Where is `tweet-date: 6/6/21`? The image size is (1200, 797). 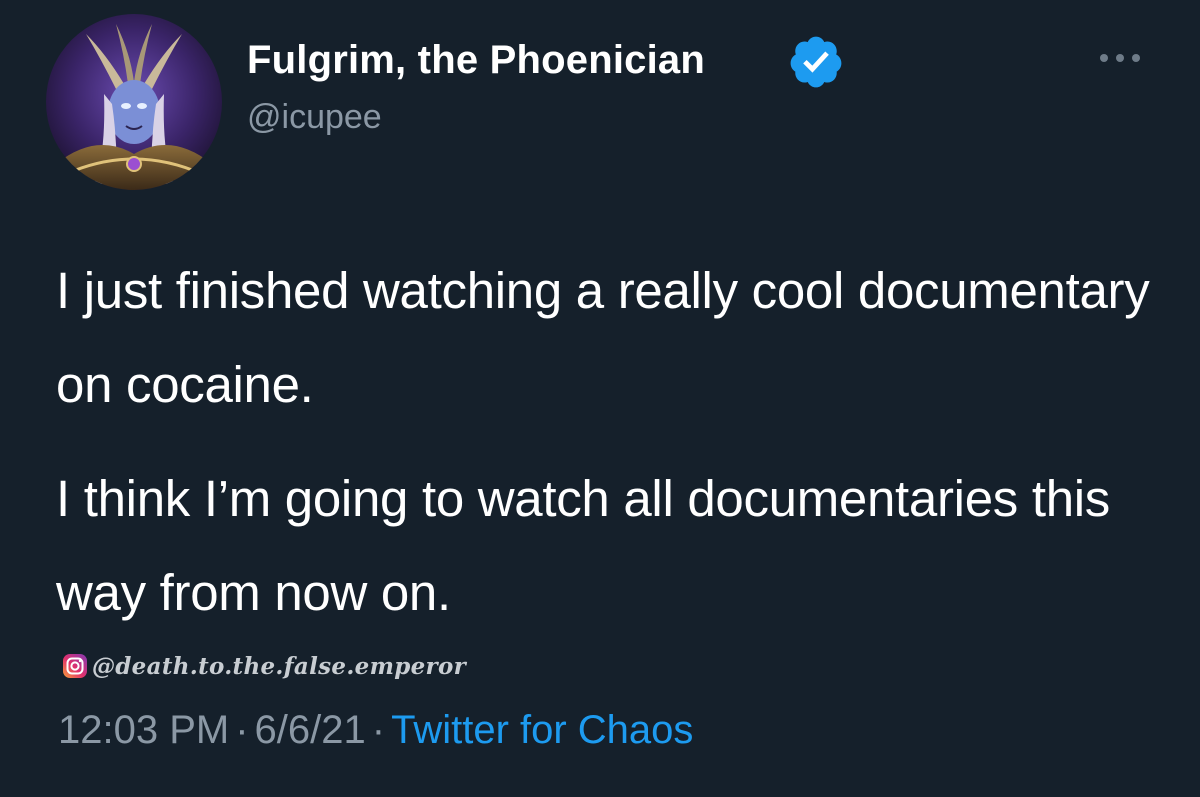 tweet-date: 6/6/21 is located at coordinates (310, 730).